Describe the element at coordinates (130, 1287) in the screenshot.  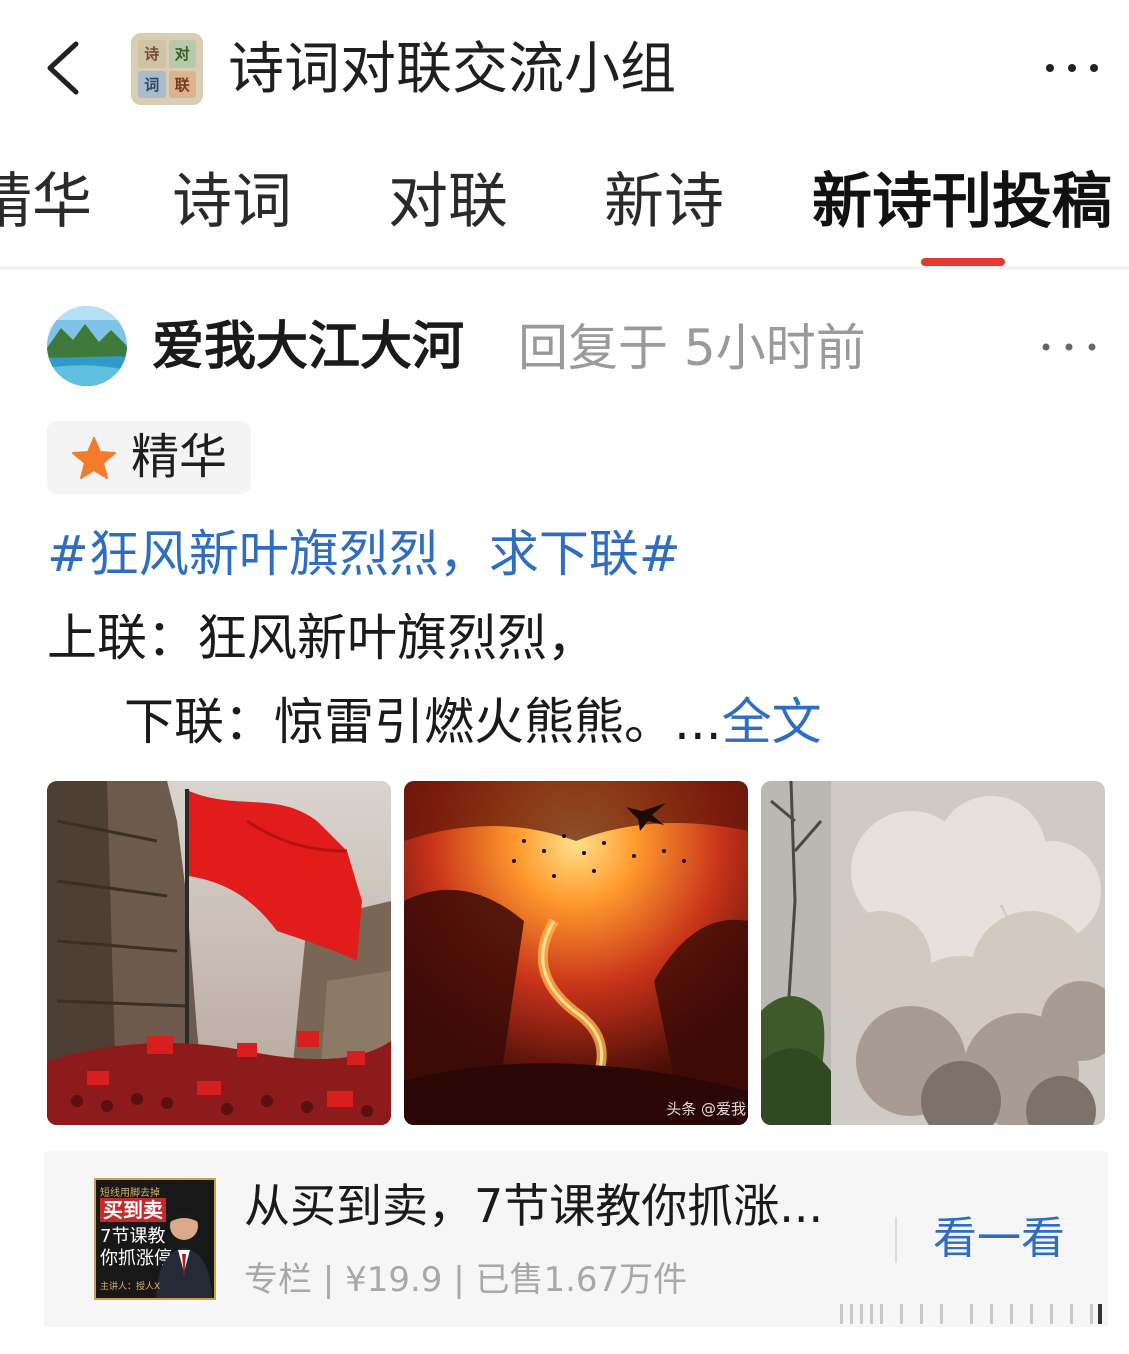
I see `thumb-presenter: 主讲人：授人X` at that location.